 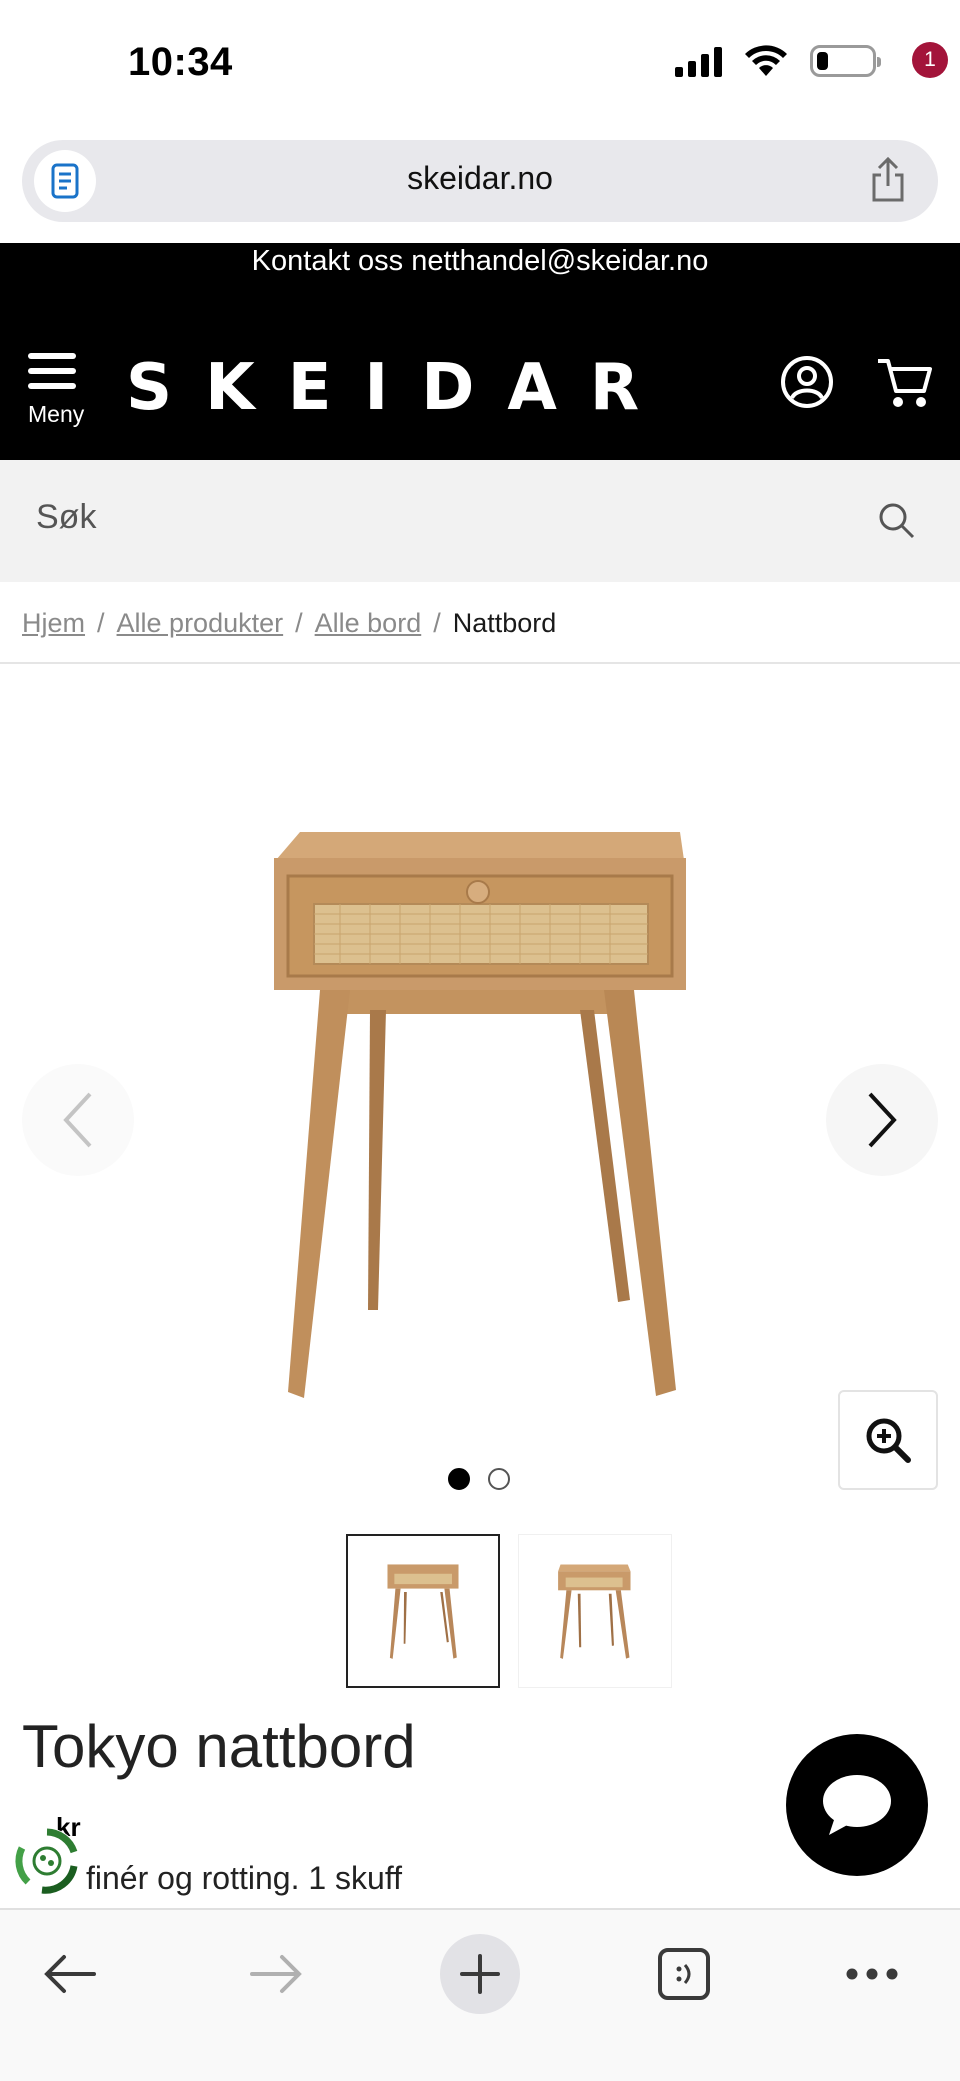 I want to click on sustainability-badge-icon, so click(x=47, y=1861).